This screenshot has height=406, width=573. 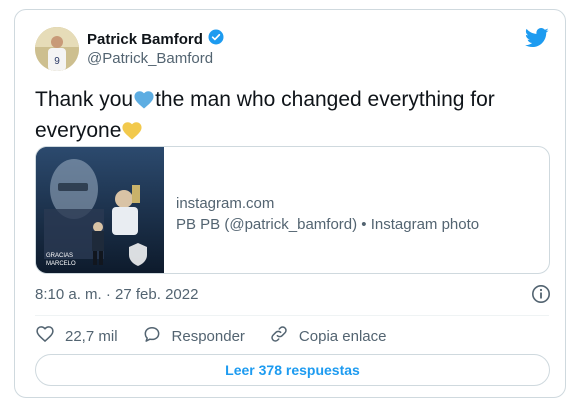 What do you see at coordinates (132, 134) in the screenshot?
I see `yellow-heart-icon` at bounding box center [132, 134].